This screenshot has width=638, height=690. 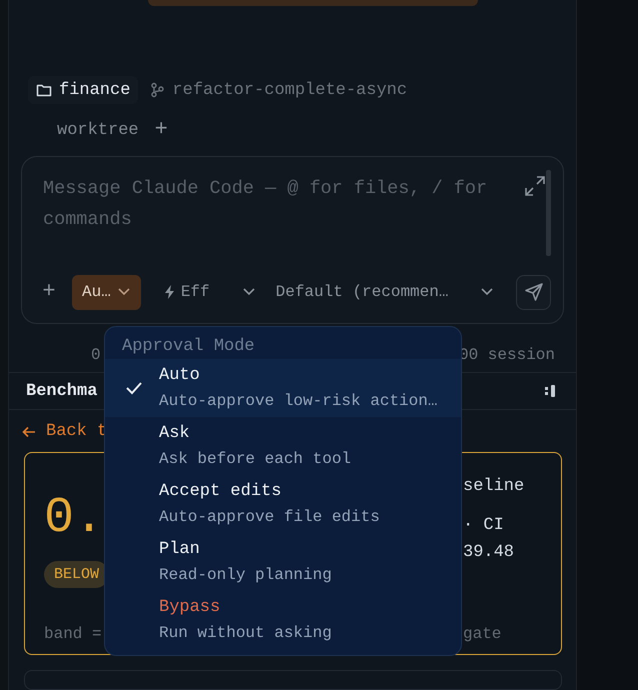 I want to click on item-description: Ask before each tool, so click(x=255, y=459).